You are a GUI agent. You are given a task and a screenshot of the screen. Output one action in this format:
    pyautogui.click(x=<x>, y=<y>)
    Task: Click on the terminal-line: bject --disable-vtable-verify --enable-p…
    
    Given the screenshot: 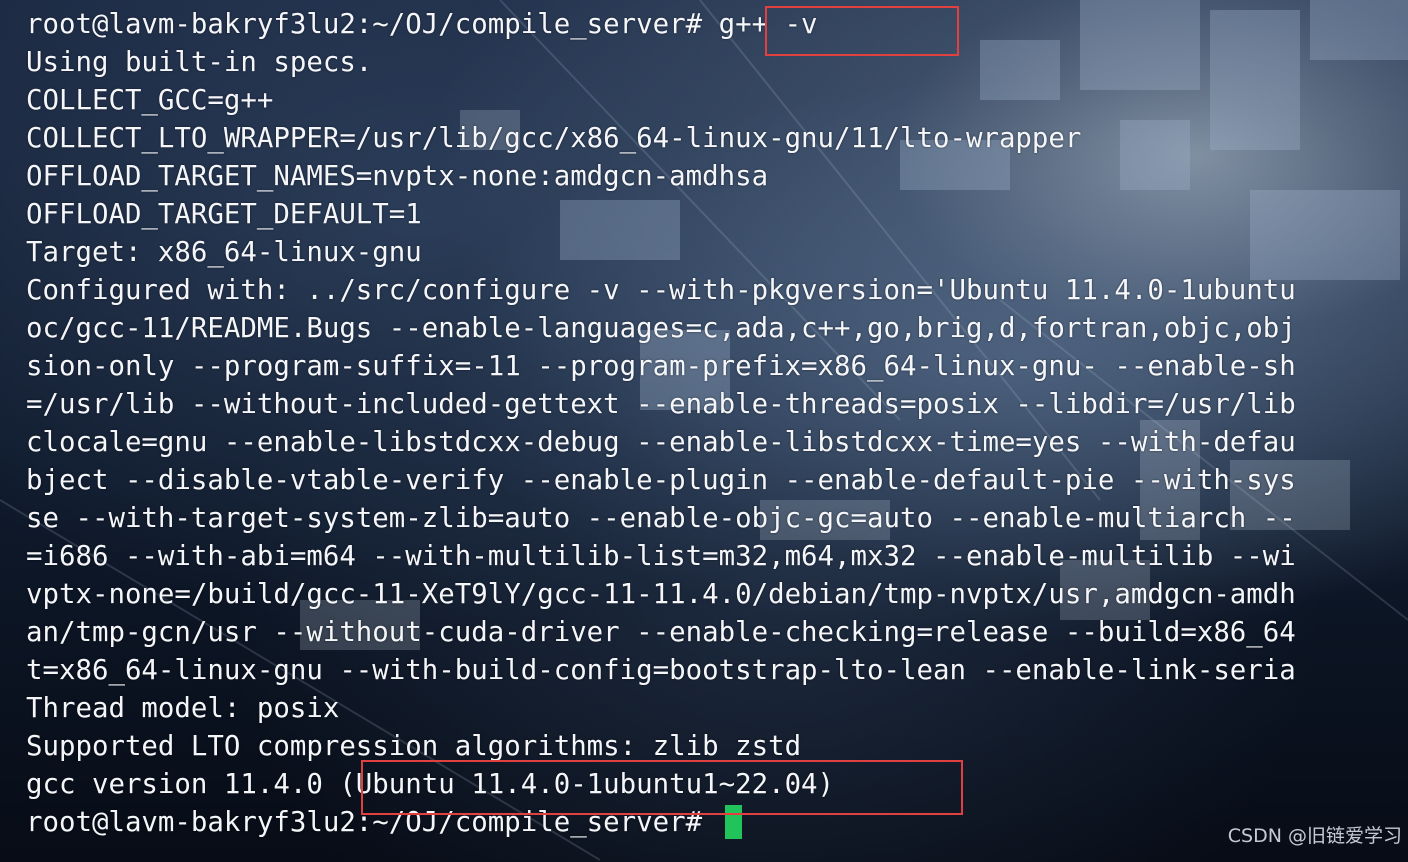 What is the action you would take?
    pyautogui.click(x=661, y=480)
    